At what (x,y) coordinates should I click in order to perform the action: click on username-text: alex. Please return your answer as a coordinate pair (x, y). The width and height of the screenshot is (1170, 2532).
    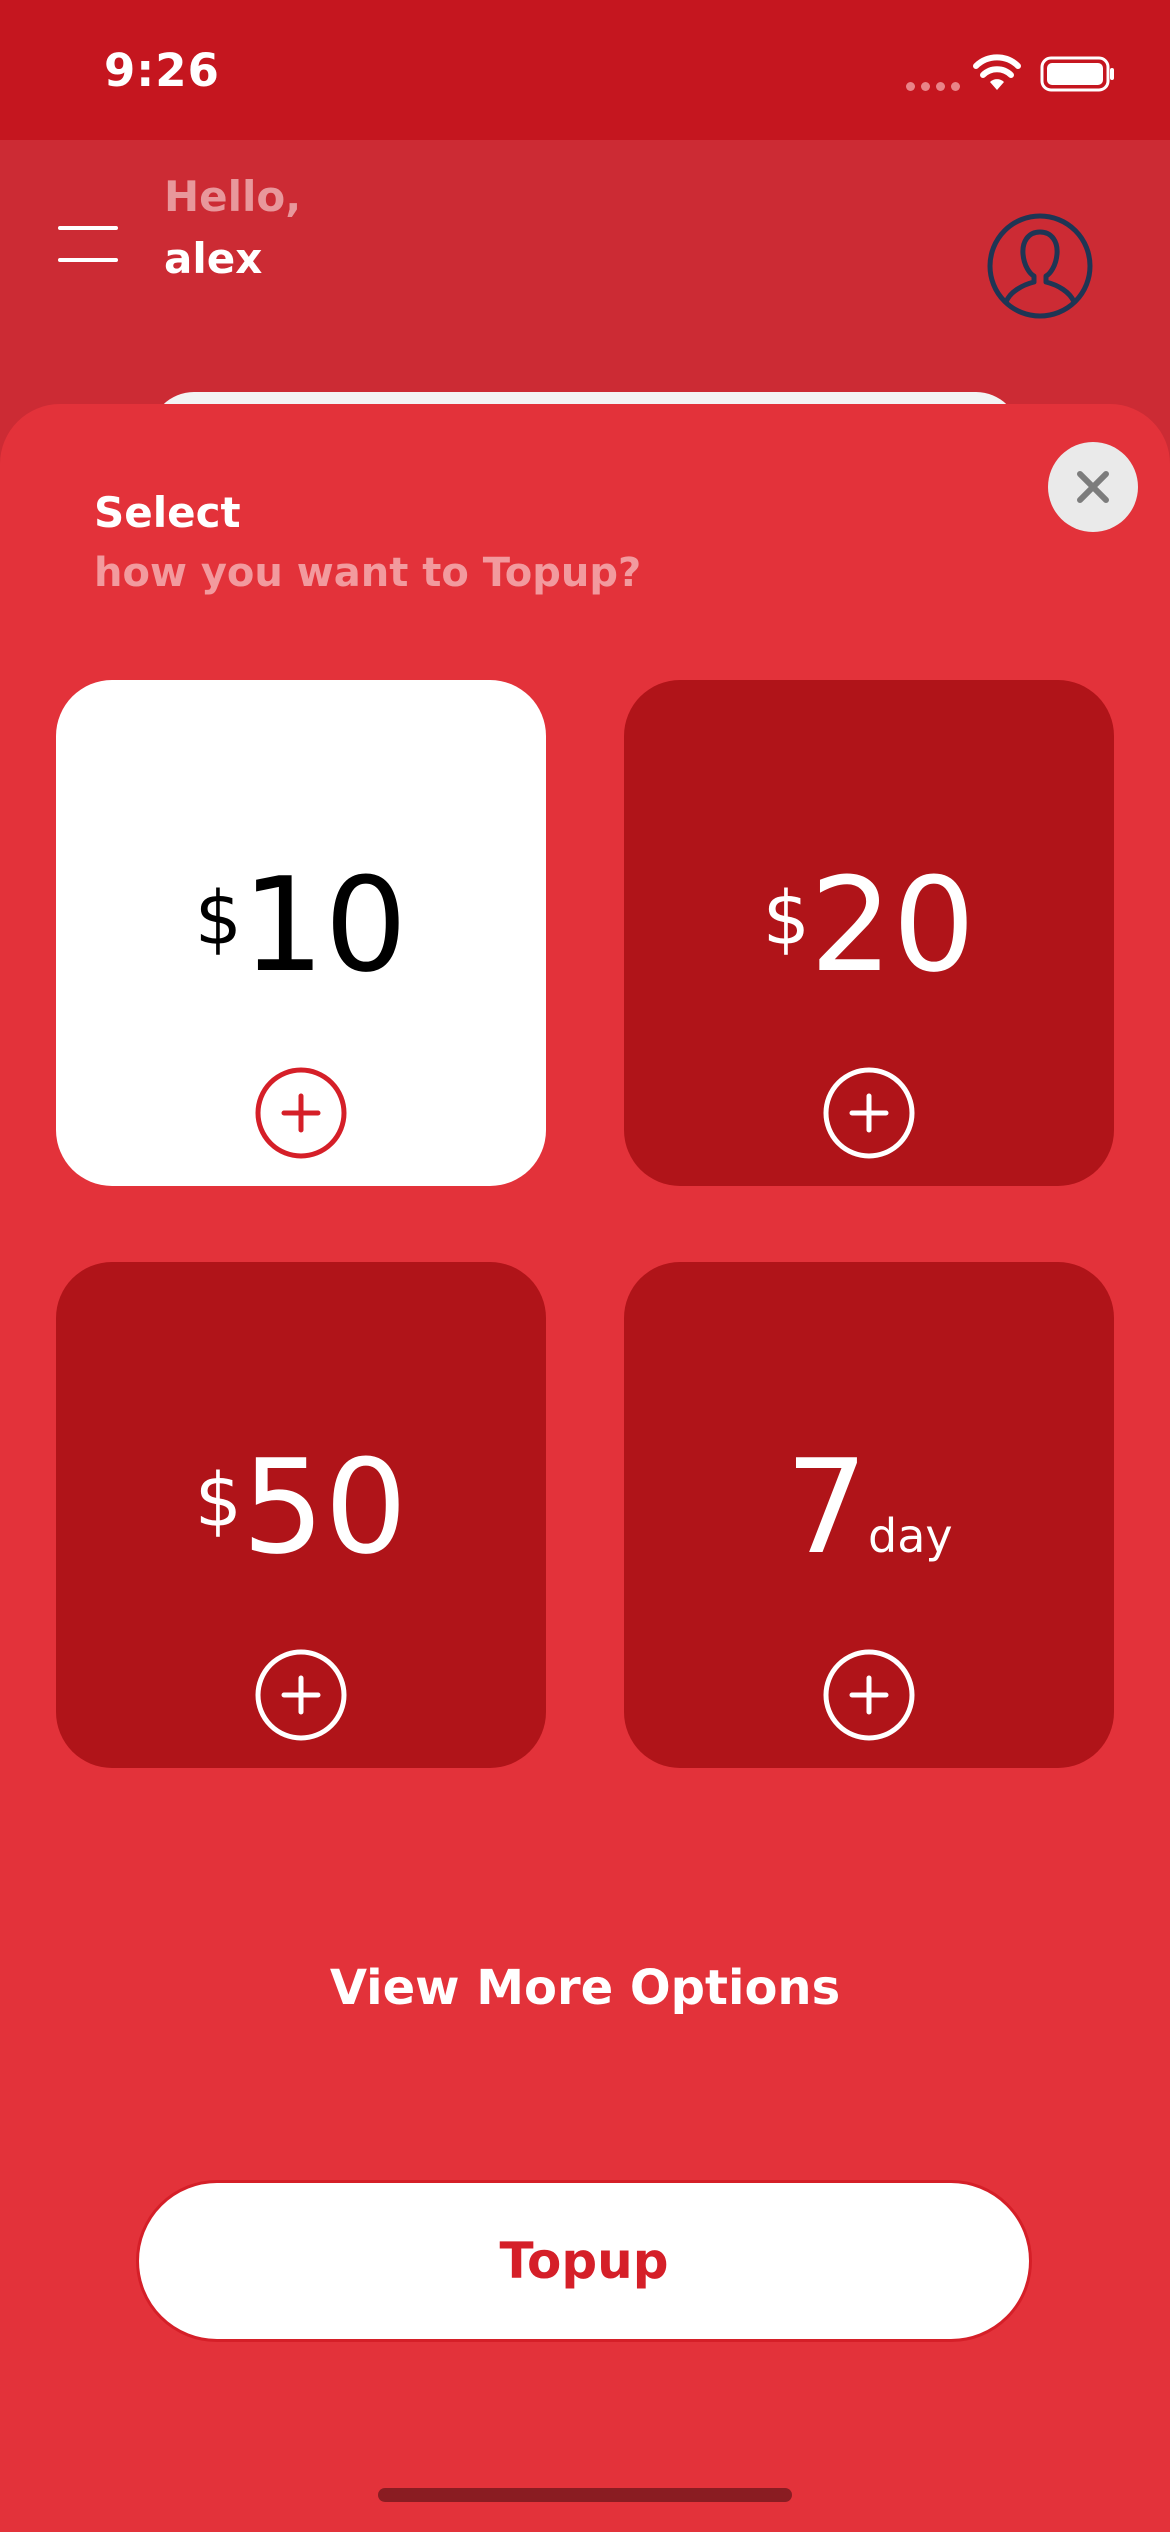
    Looking at the image, I should click on (213, 258).